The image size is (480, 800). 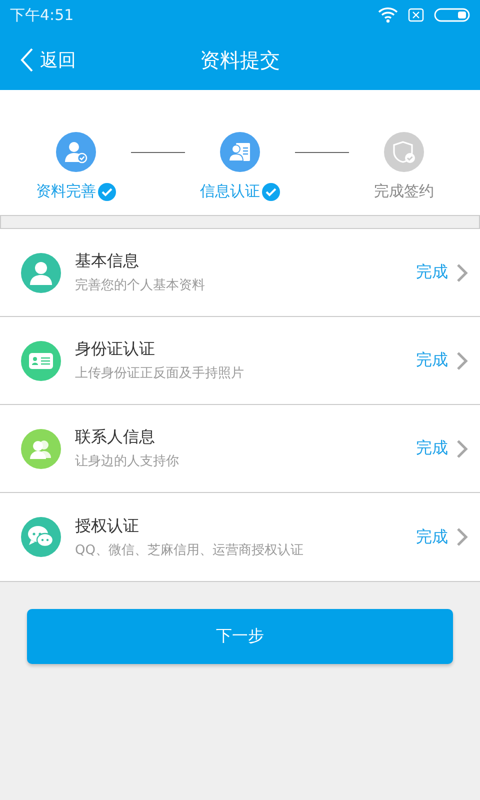 What do you see at coordinates (107, 261) in the screenshot?
I see `item-title: 基本信息` at bounding box center [107, 261].